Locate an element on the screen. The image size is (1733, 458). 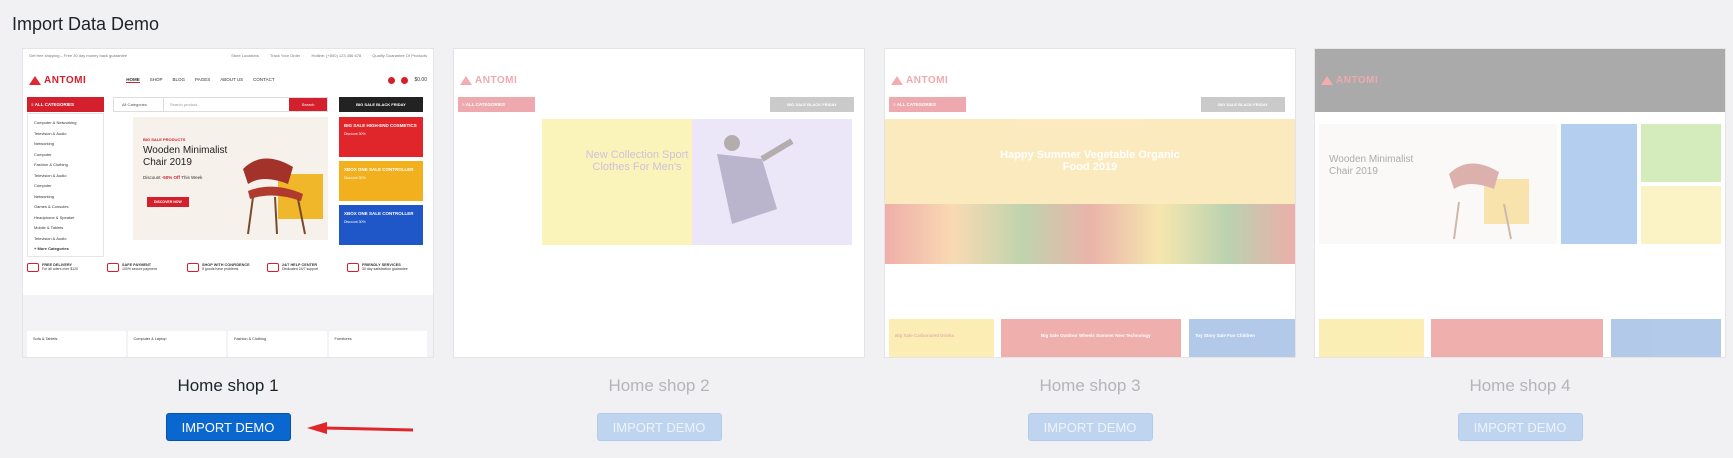
hero-title: Happy Summer Vegetable Organic Food 2019 is located at coordinates (1090, 161).